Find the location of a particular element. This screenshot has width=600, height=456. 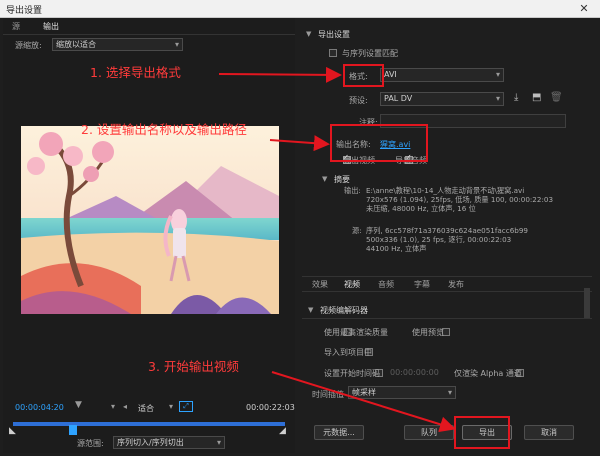

arrow-step2 is located at coordinates (299, 143).